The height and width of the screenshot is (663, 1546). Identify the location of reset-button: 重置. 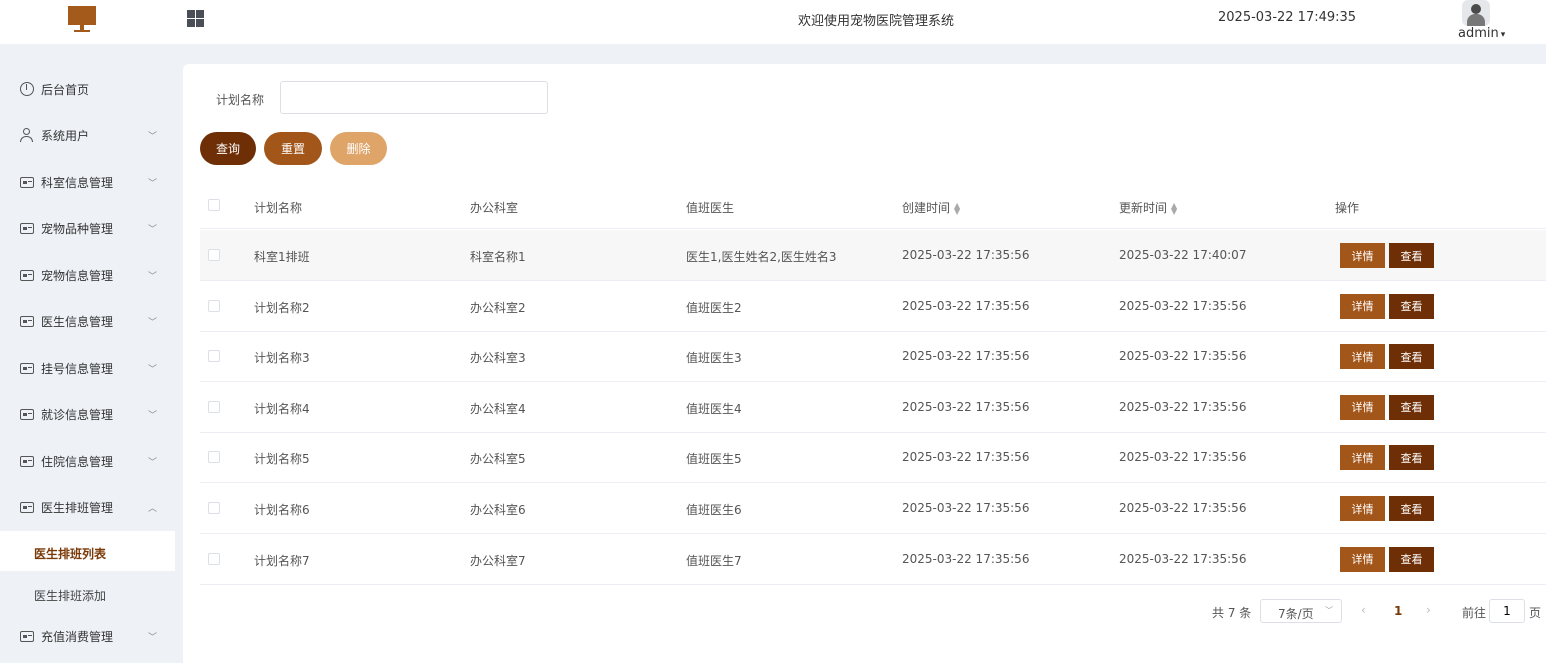
(293, 148).